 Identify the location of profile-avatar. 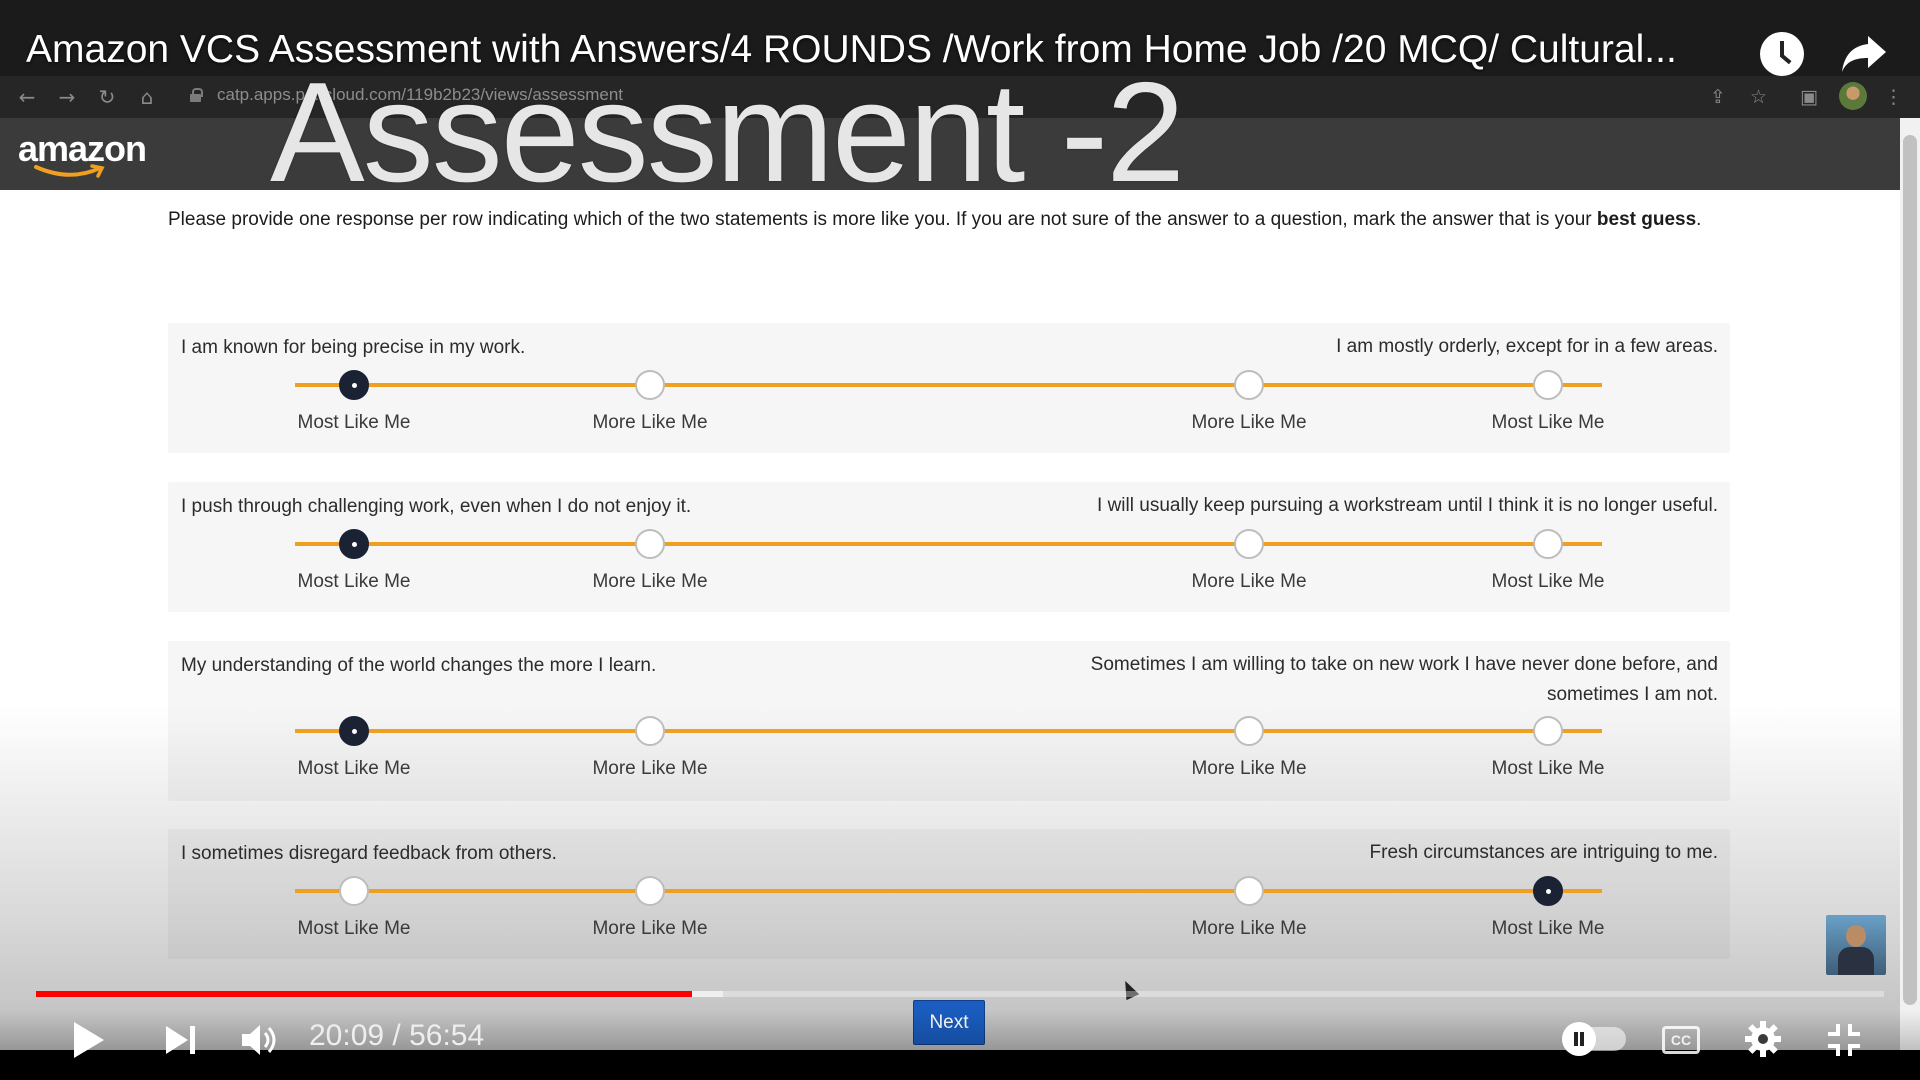
(1853, 96).